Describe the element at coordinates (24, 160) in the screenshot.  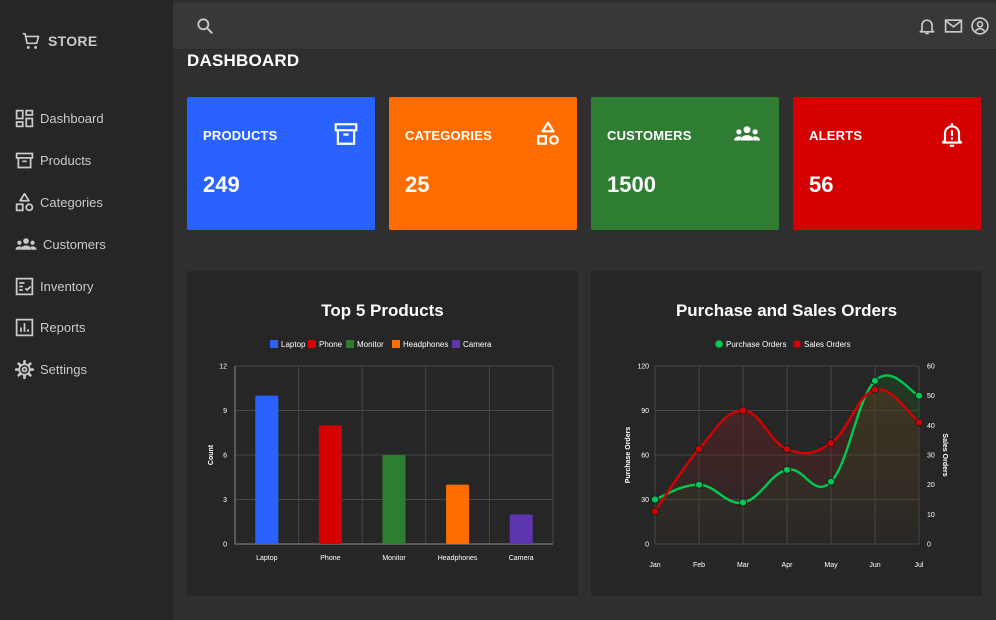
I see `archive-icon` at that location.